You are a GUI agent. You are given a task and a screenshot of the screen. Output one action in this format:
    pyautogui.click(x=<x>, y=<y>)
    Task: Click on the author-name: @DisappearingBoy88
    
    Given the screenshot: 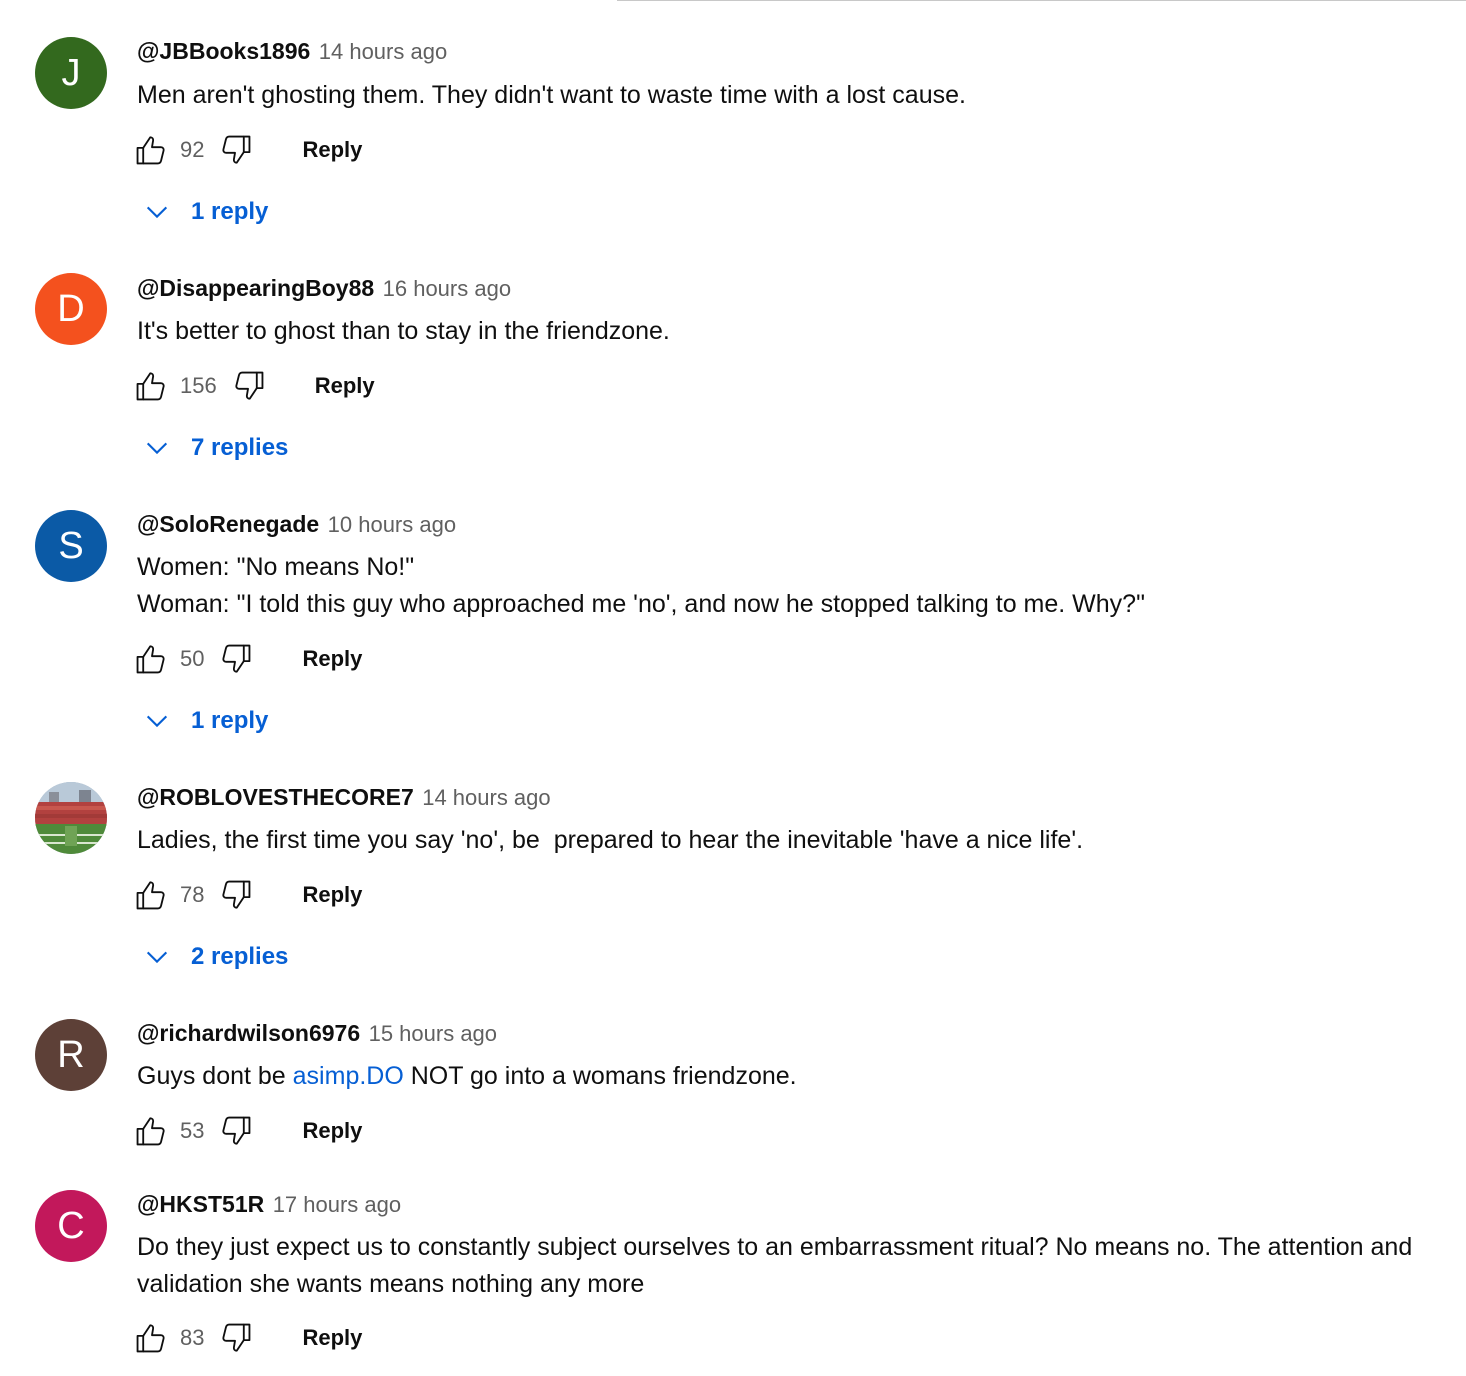 What is the action you would take?
    pyautogui.click(x=255, y=288)
    